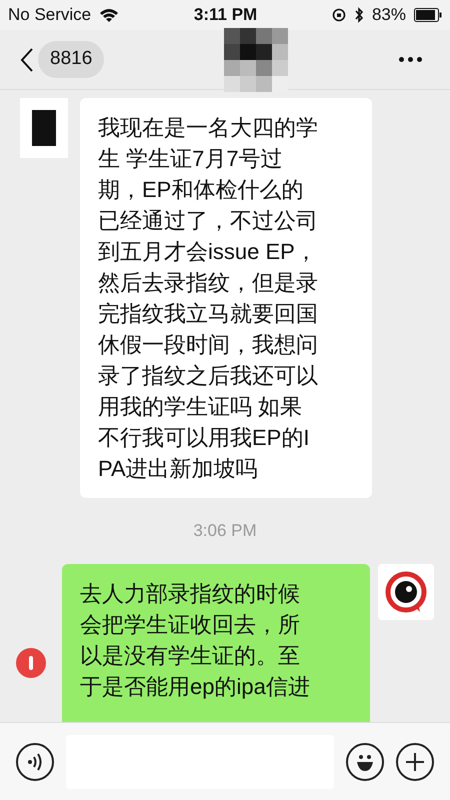 The width and height of the screenshot is (450, 800). Describe the element at coordinates (339, 15) in the screenshot. I see `lock-rotation-icon` at that location.